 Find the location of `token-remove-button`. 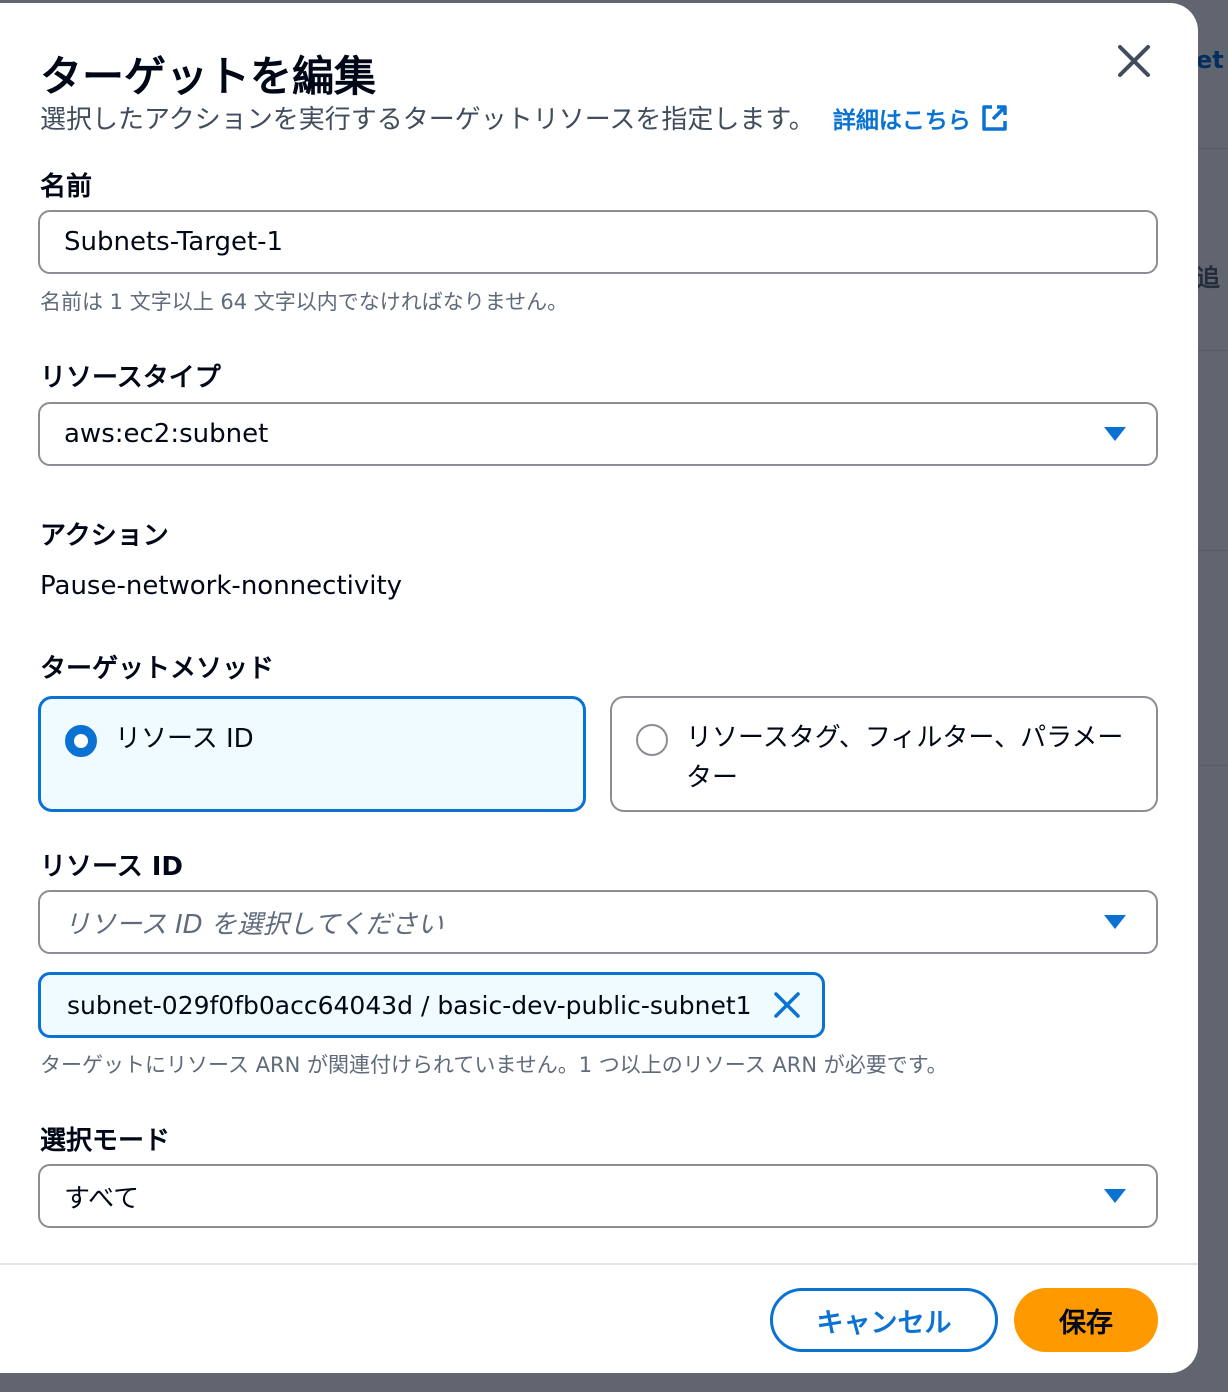

token-remove-button is located at coordinates (787, 1005).